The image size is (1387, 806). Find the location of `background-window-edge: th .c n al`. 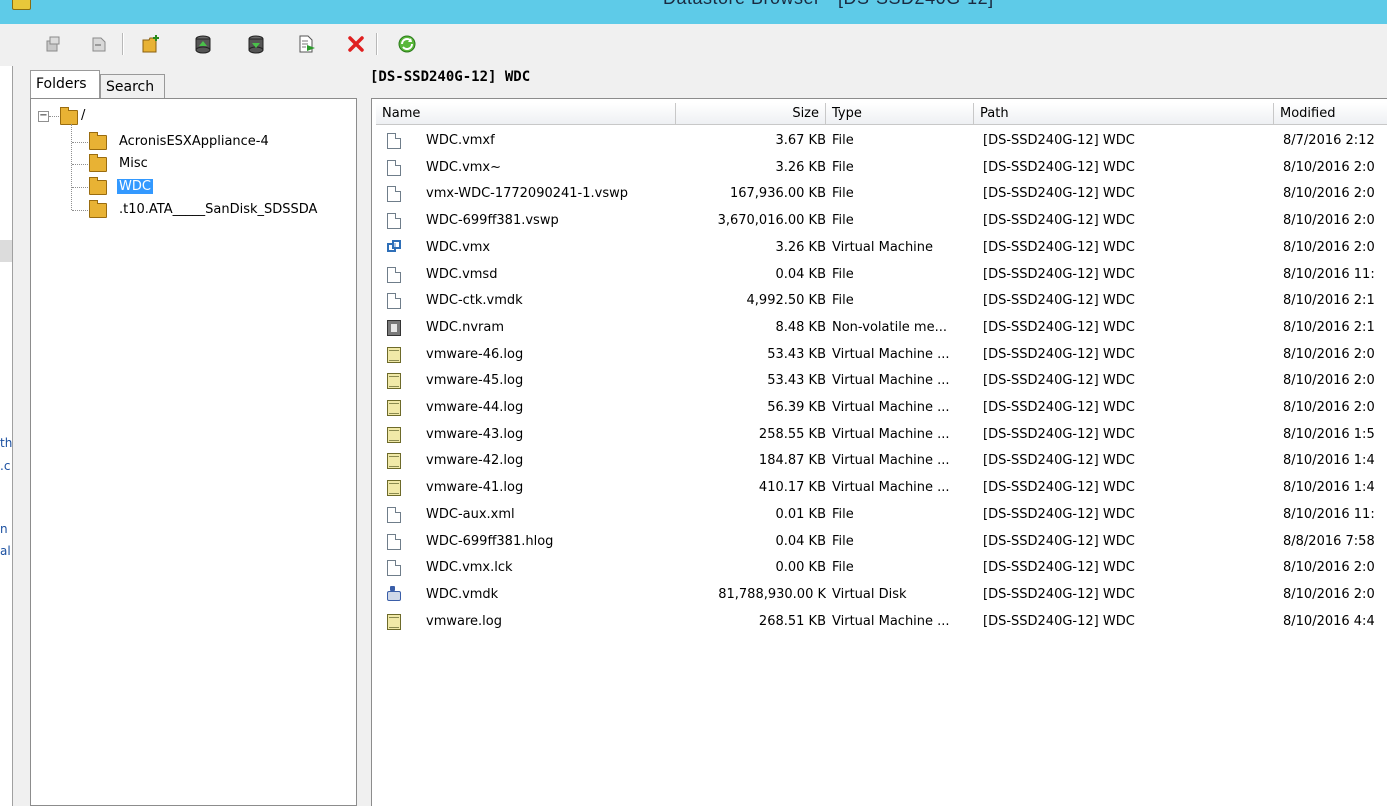

background-window-edge: th .c n al is located at coordinates (6, 436).